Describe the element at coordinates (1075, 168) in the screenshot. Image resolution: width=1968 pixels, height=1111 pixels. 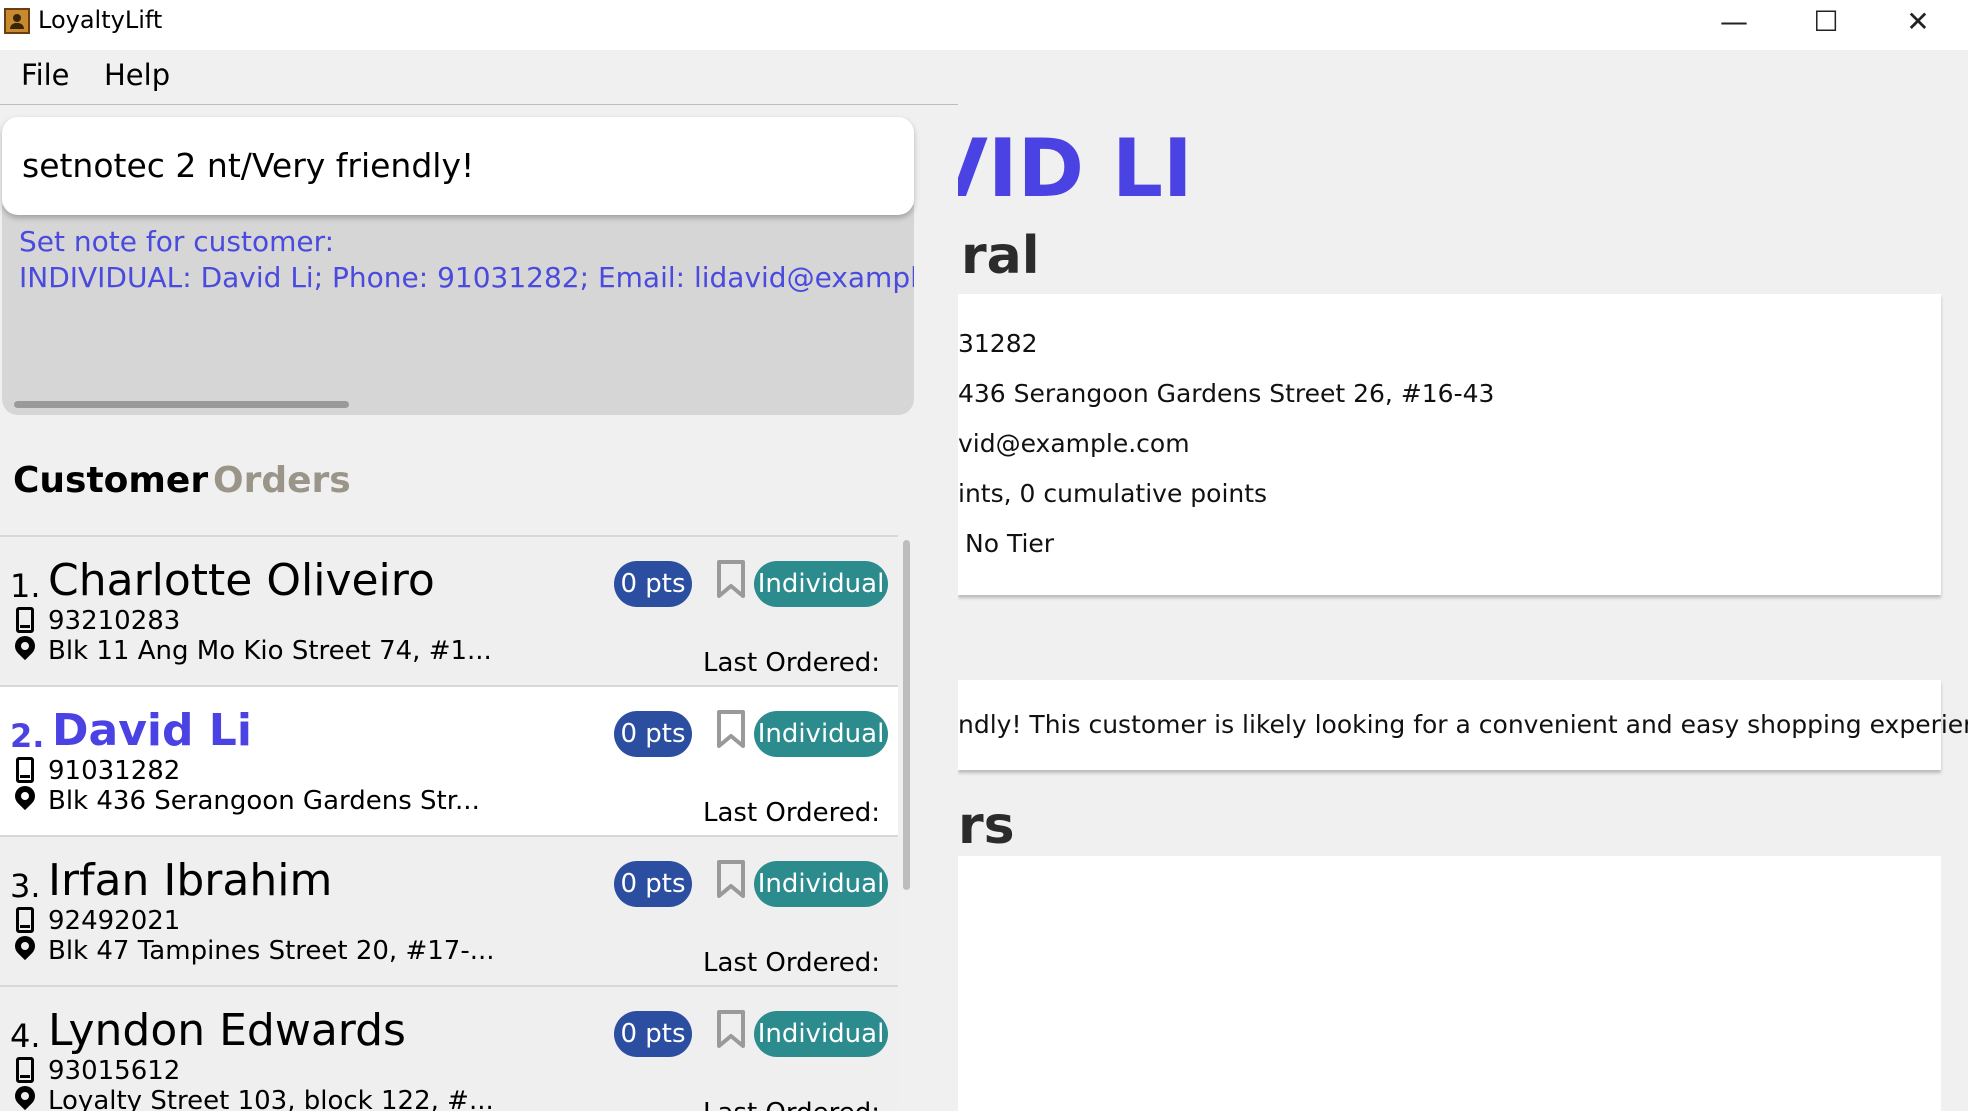
I see `detail-customer-name: VID LI` at that location.